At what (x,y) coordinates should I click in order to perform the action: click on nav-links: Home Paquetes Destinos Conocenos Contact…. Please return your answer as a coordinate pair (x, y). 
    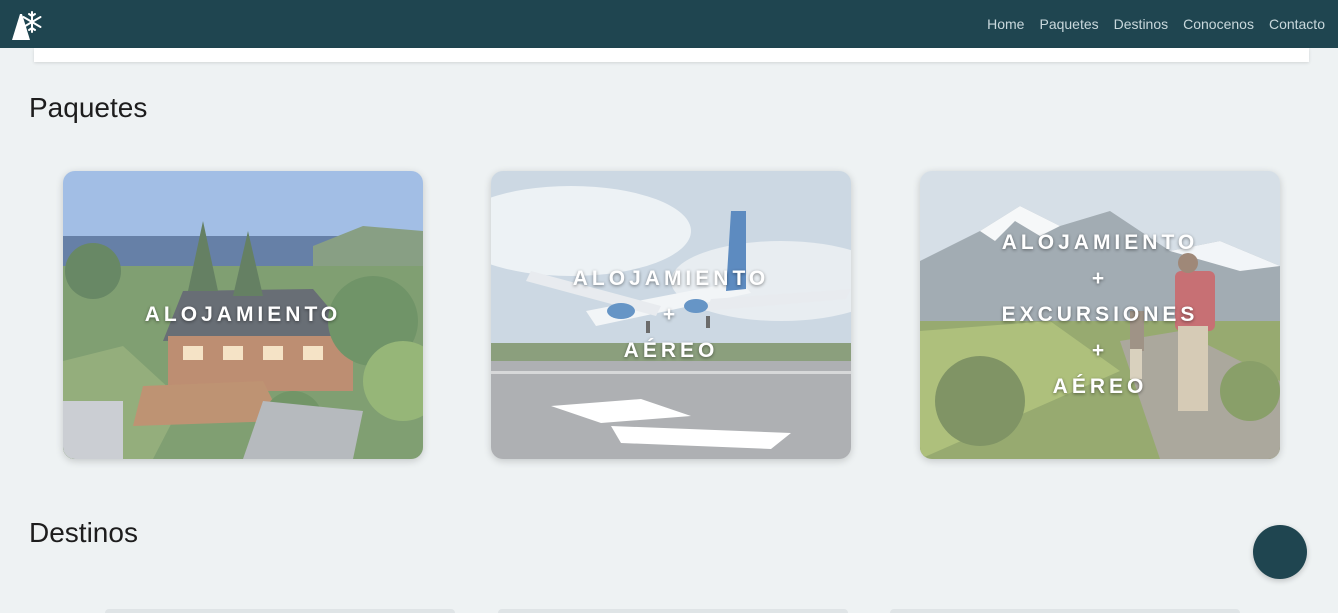
    Looking at the image, I should click on (1156, 24).